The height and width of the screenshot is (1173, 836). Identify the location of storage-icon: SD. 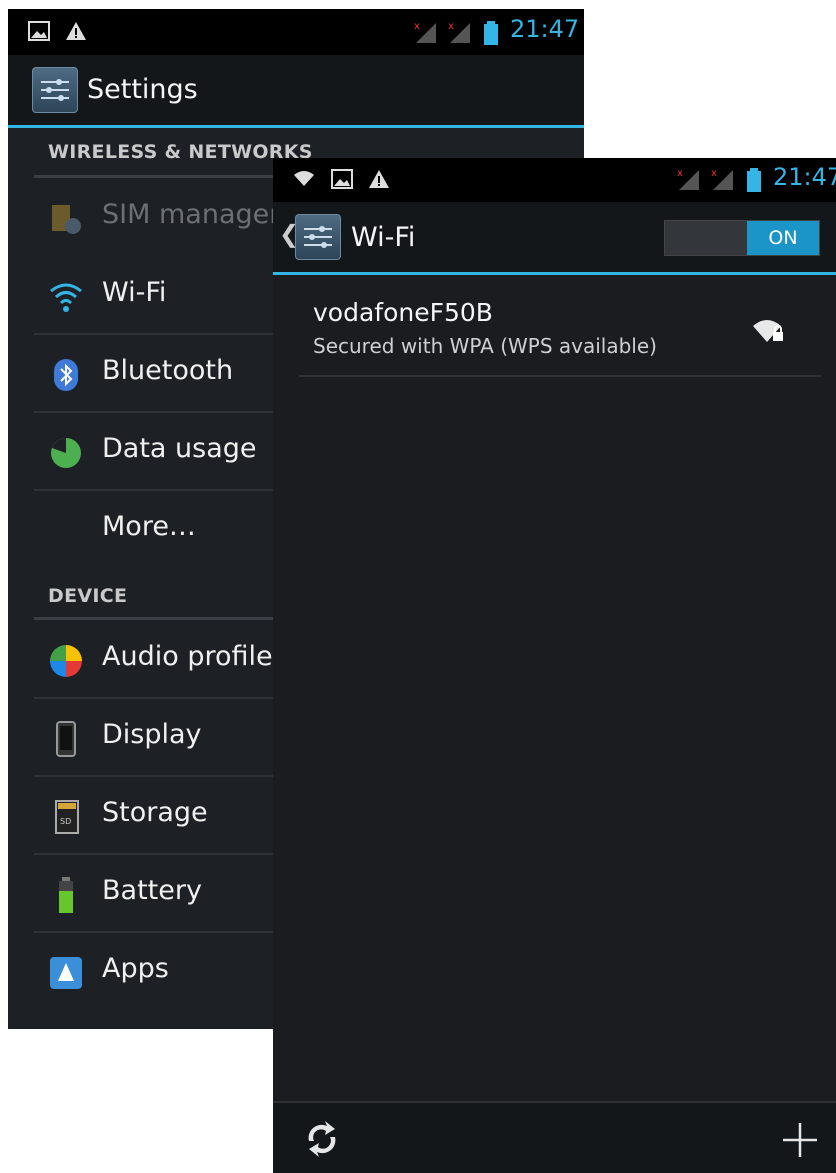
(67, 817).